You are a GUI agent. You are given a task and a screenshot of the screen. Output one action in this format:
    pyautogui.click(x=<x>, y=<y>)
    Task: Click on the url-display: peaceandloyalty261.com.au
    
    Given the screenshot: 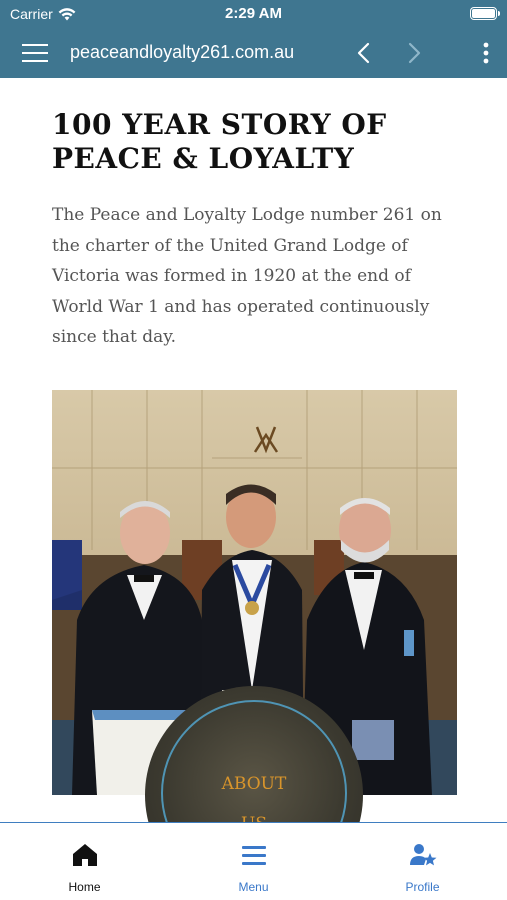 What is the action you would take?
    pyautogui.click(x=182, y=52)
    